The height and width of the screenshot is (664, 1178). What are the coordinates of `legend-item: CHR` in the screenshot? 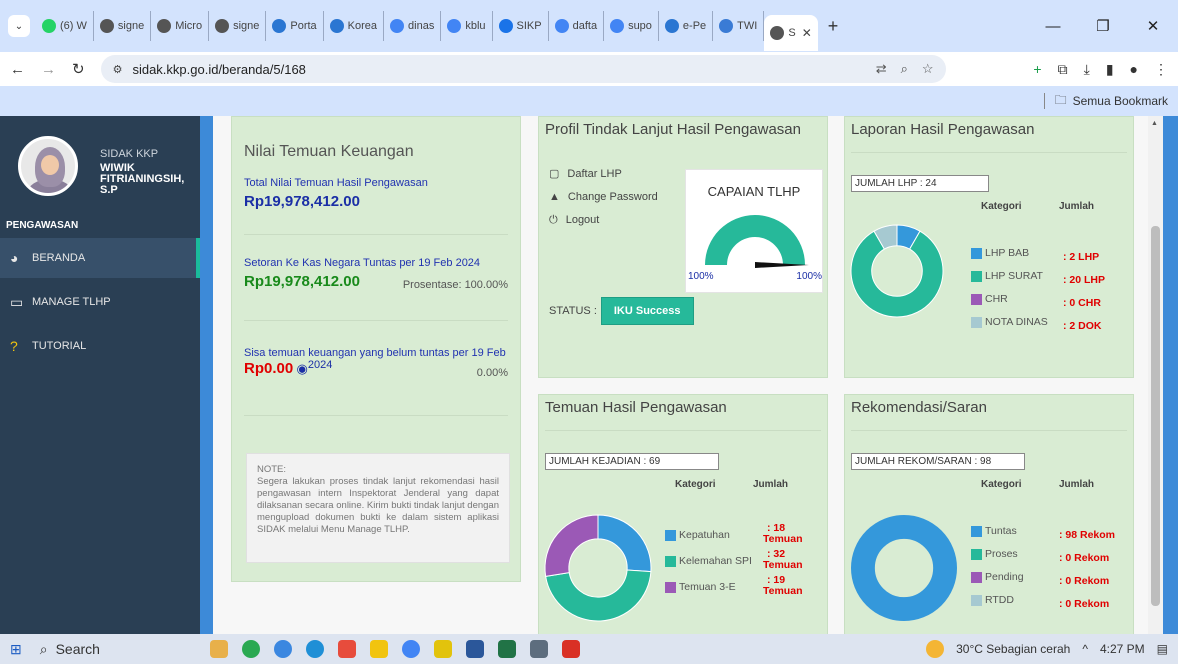 It's located at (1009, 304).